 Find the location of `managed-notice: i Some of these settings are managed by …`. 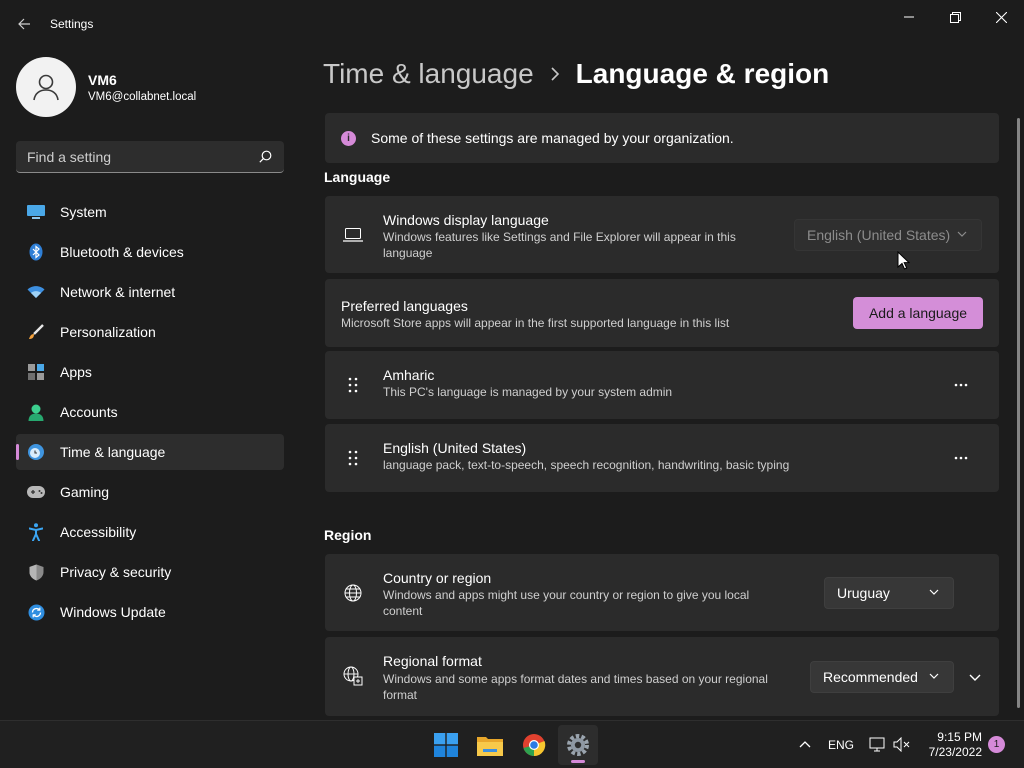

managed-notice: i Some of these settings are managed by … is located at coordinates (662, 138).